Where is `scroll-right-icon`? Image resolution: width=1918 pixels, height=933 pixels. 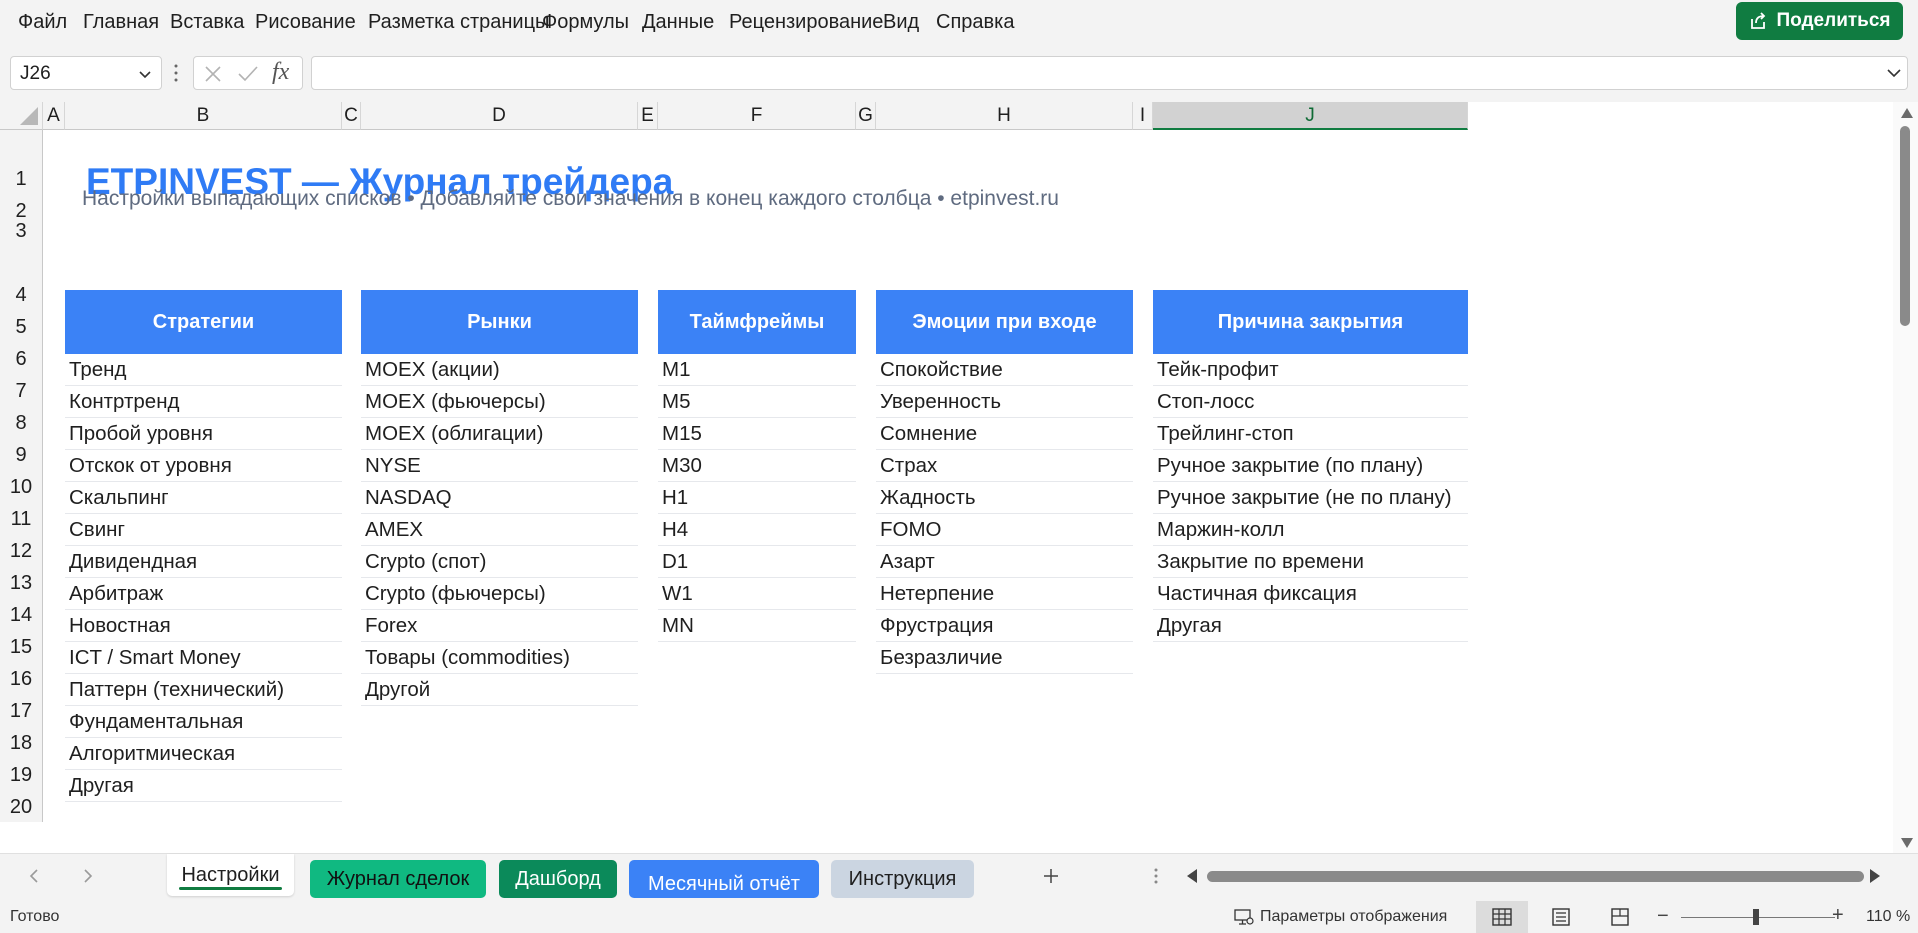
scroll-right-icon is located at coordinates (1875, 876).